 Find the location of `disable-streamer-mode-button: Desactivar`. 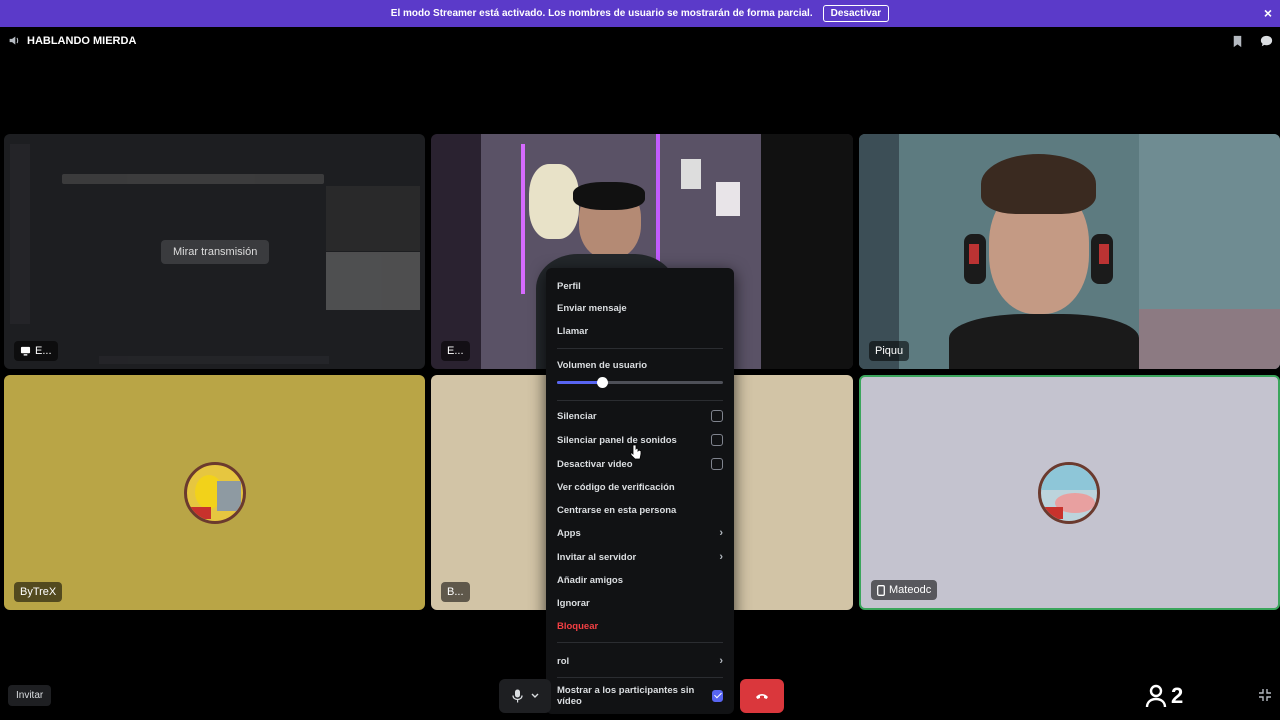

disable-streamer-mode-button: Desactivar is located at coordinates (856, 13).